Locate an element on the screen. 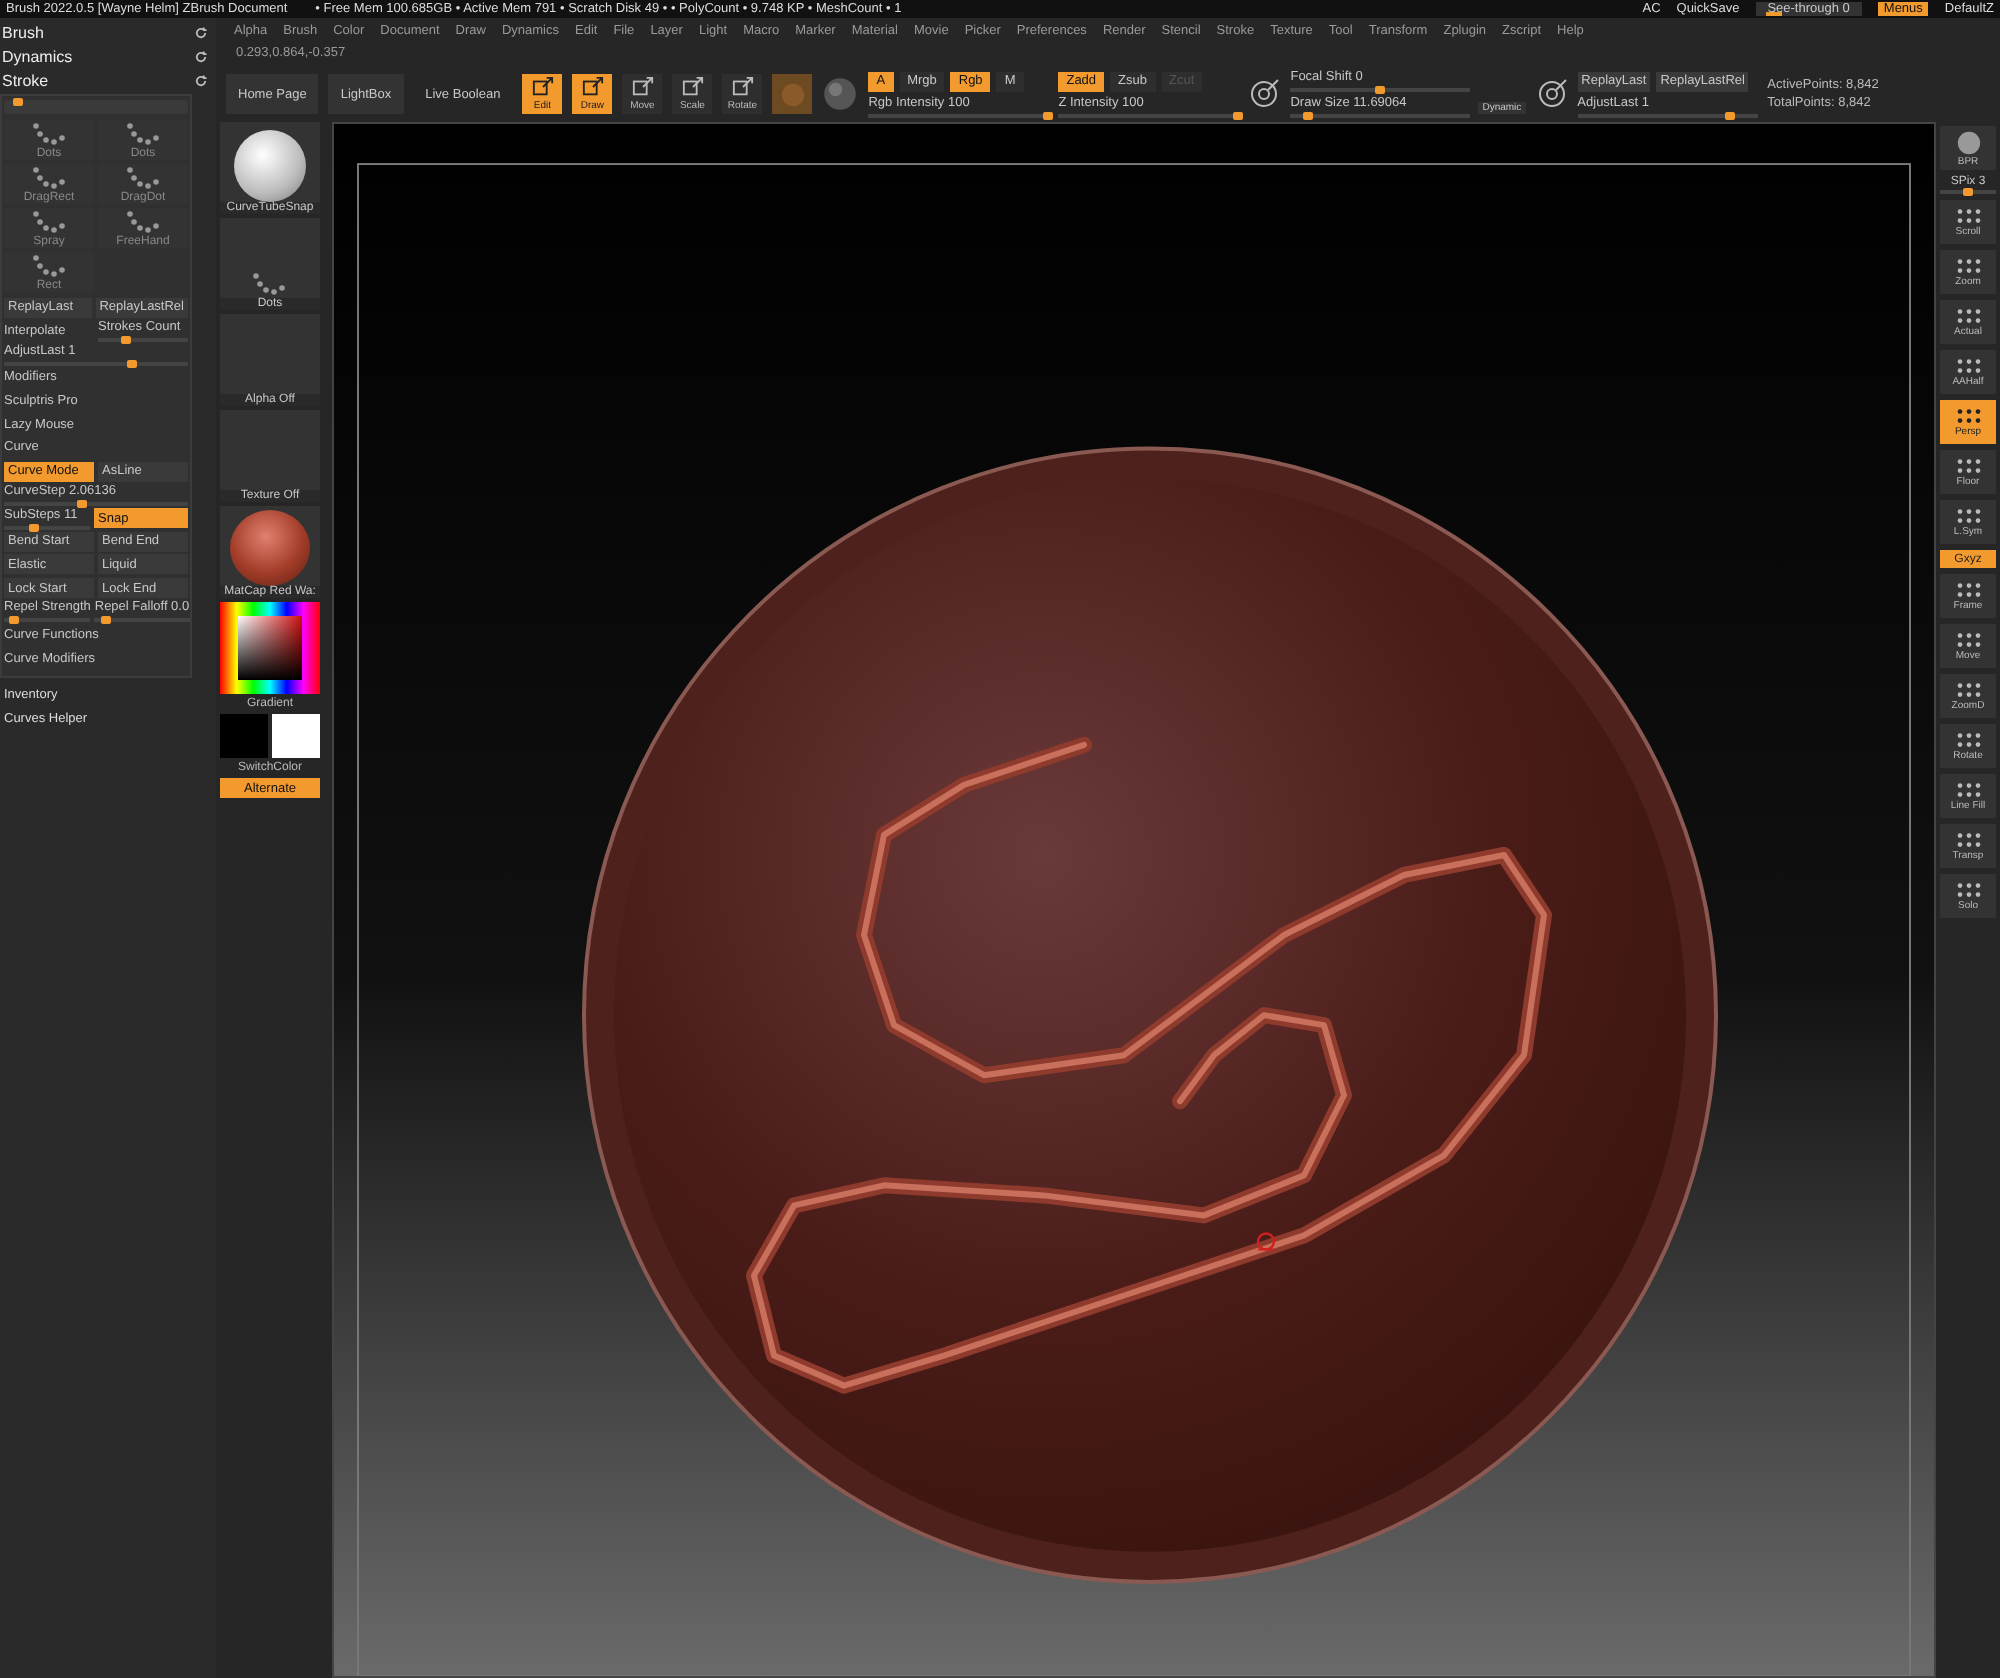  material-button is located at coordinates (792, 94).